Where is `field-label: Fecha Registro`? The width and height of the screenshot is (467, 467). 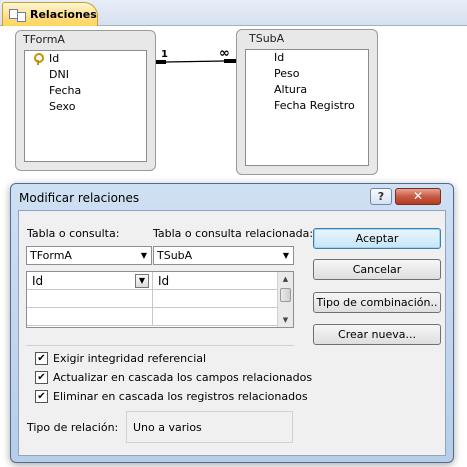
field-label: Fecha Registro is located at coordinates (314, 105).